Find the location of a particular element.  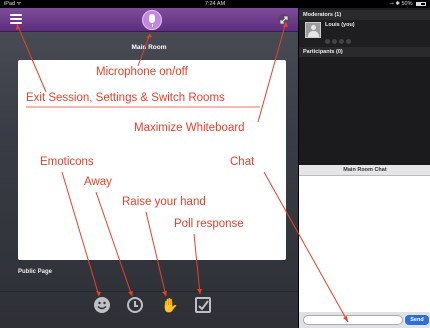

smiley-icon is located at coordinates (102, 305).